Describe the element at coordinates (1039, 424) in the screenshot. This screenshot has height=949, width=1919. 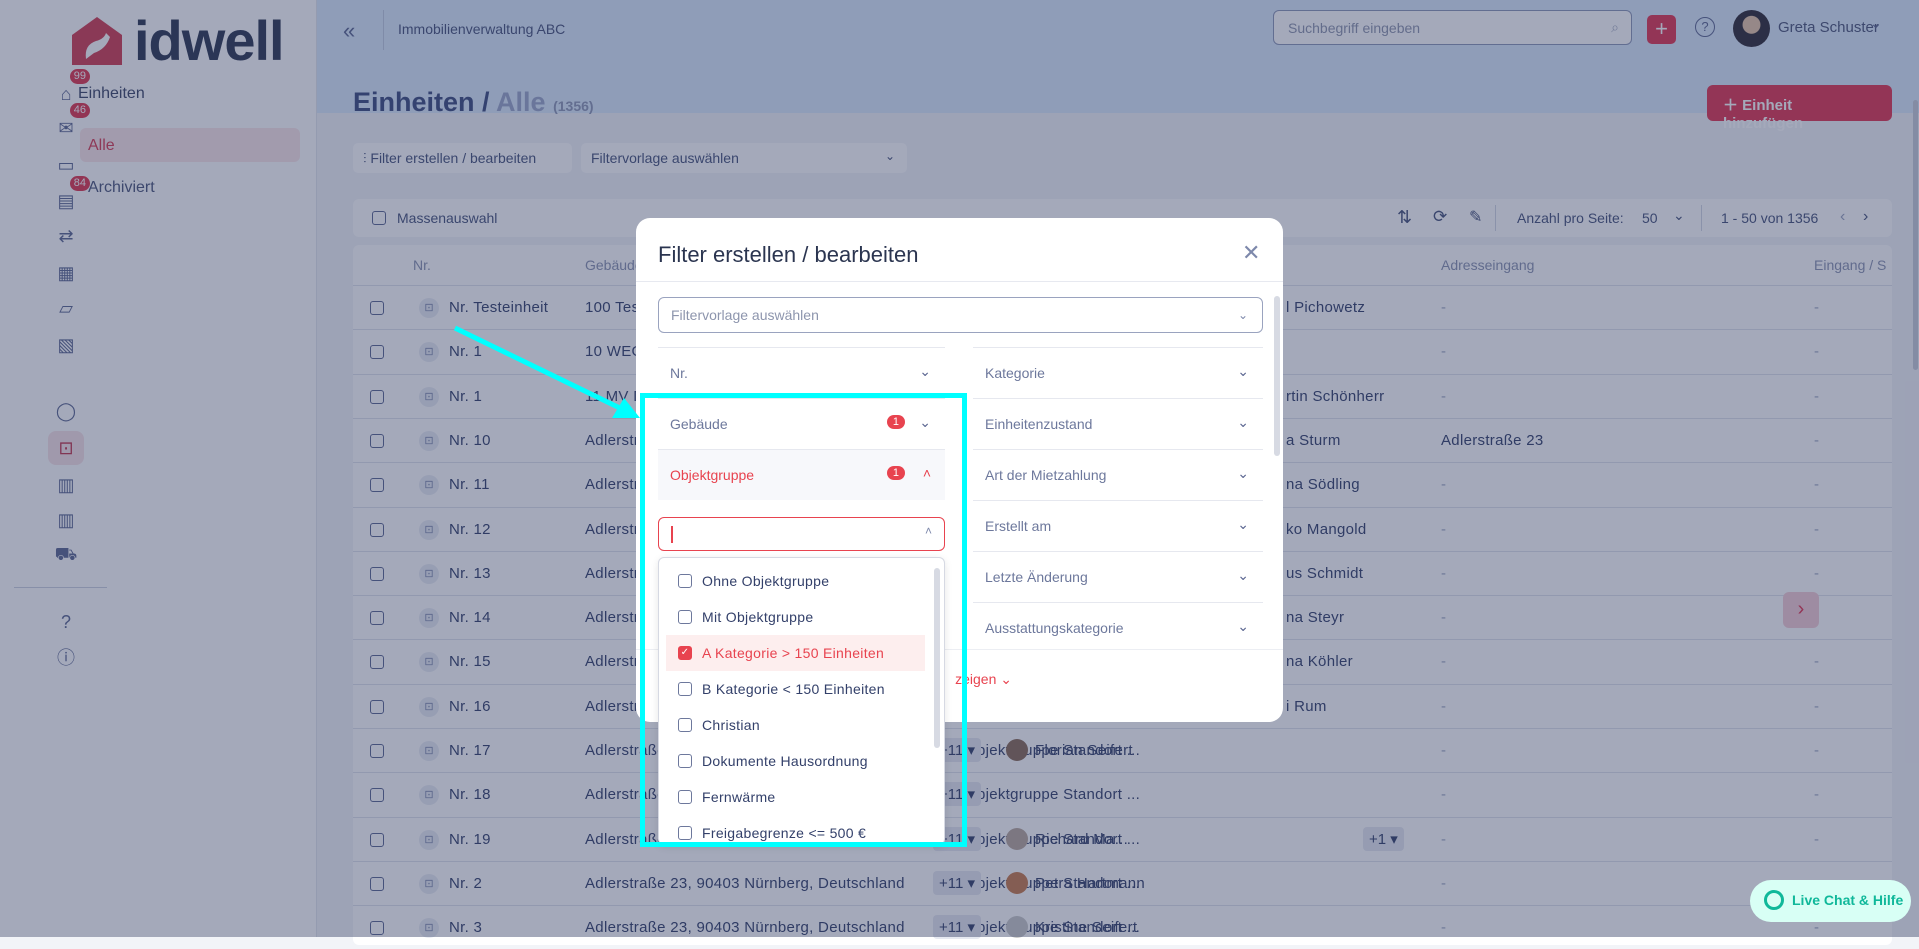
I see `filter-section-label: Einheitenzustand` at that location.